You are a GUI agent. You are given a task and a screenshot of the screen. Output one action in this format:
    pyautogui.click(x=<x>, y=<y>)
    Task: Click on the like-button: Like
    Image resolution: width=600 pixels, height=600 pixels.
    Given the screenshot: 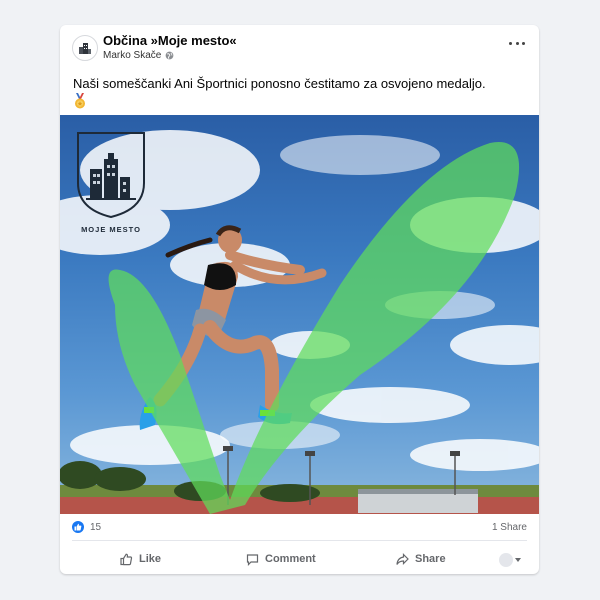 What is the action you would take?
    pyautogui.click(x=140, y=559)
    